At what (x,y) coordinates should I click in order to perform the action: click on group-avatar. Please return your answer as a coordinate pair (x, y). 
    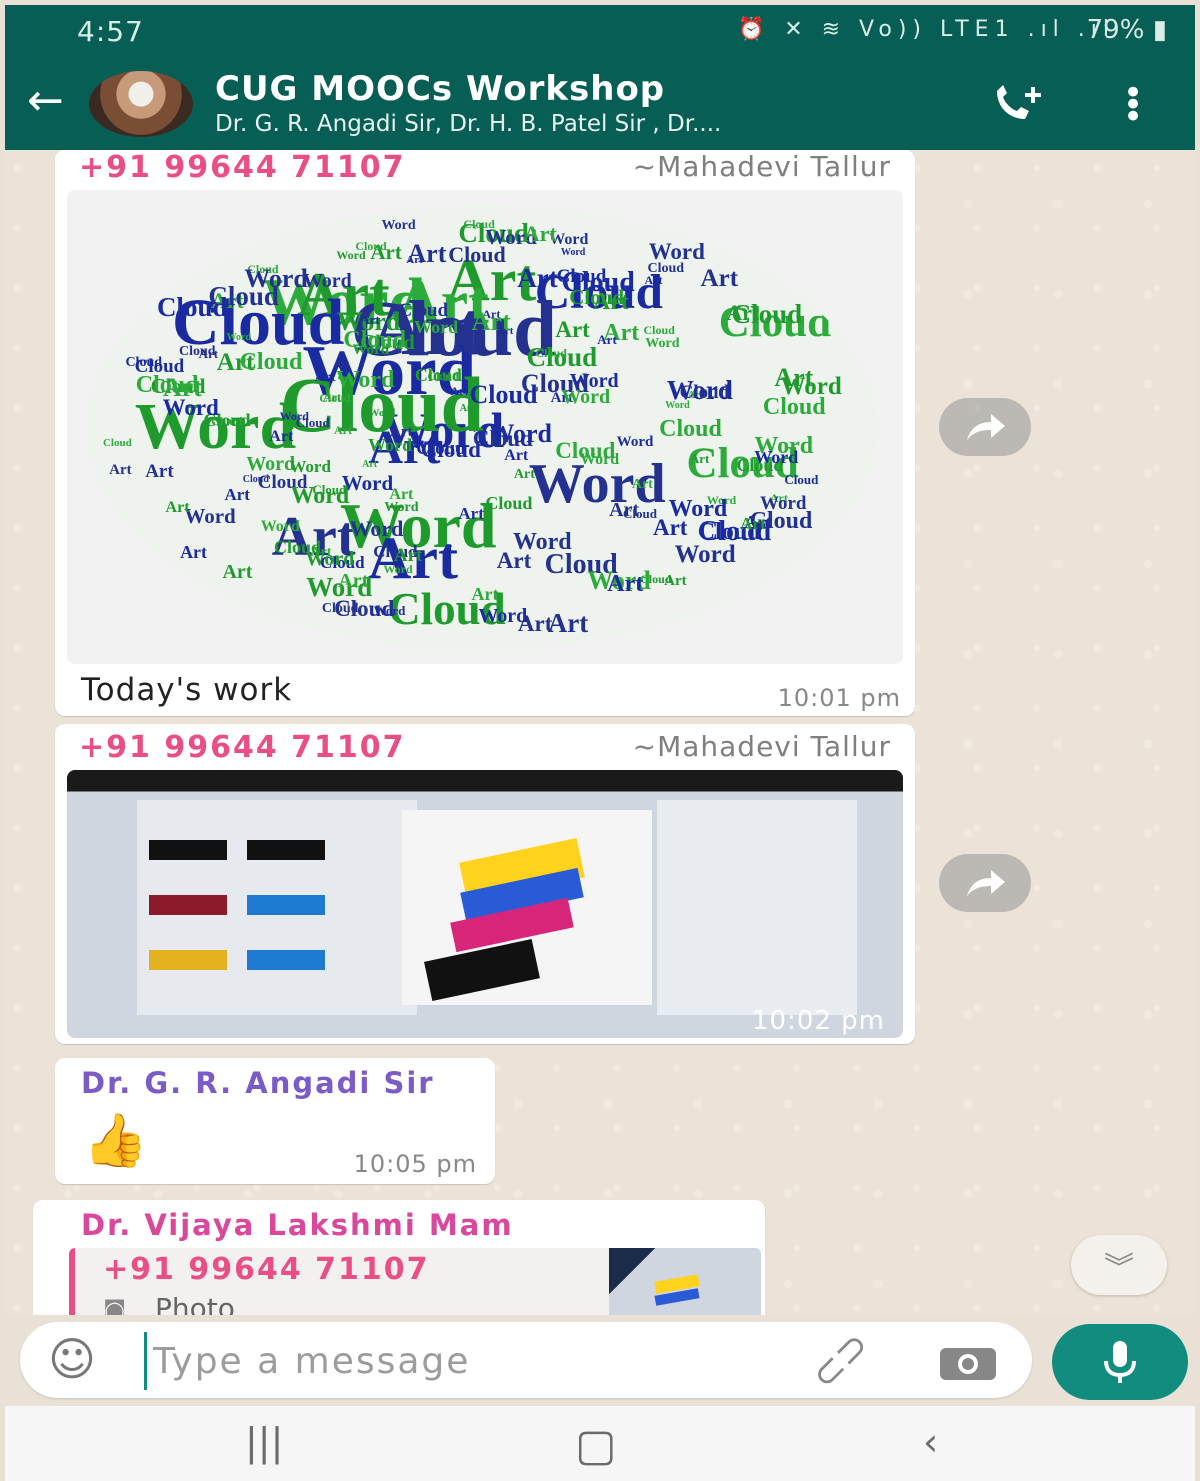
    Looking at the image, I should click on (141, 104).